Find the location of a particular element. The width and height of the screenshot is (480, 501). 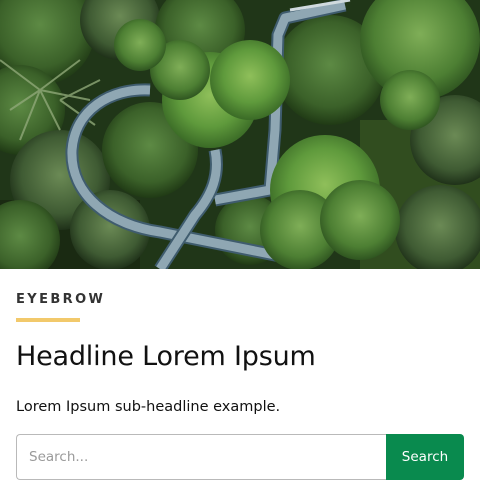

sub-headline: Lorem Ipsum sub-headline example. is located at coordinates (148, 407).